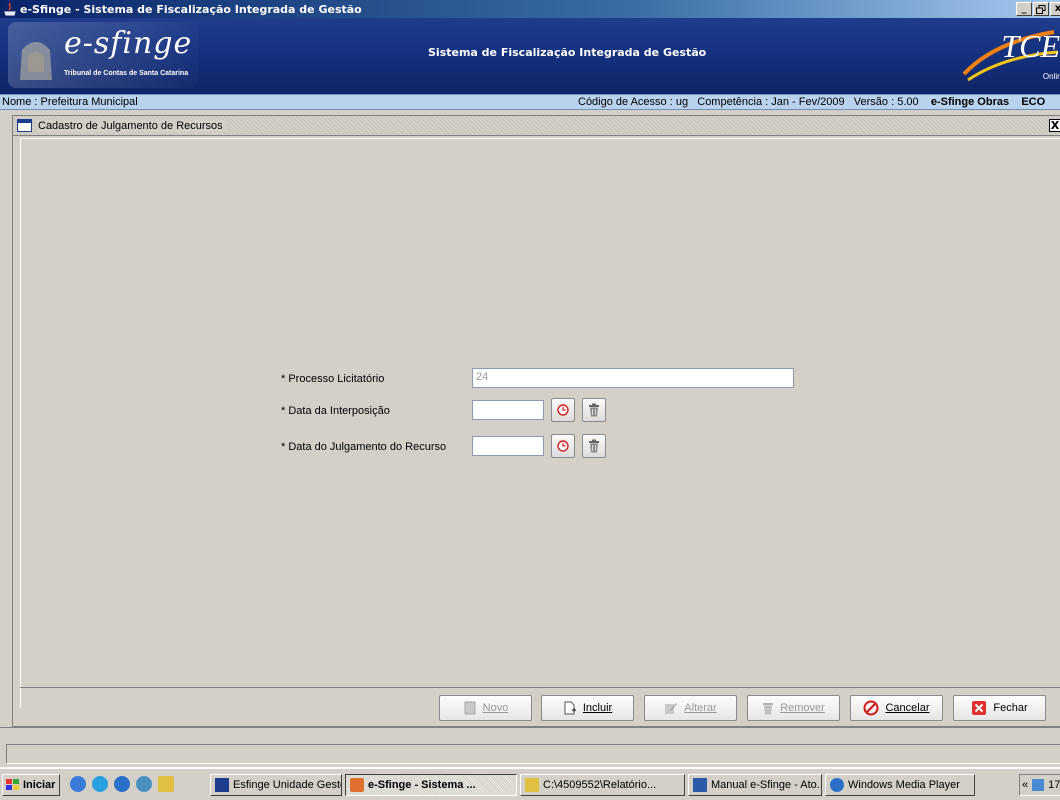 The width and height of the screenshot is (1060, 800). Describe the element at coordinates (896, 708) in the screenshot. I see `cancelar-button: Cancelar` at that location.